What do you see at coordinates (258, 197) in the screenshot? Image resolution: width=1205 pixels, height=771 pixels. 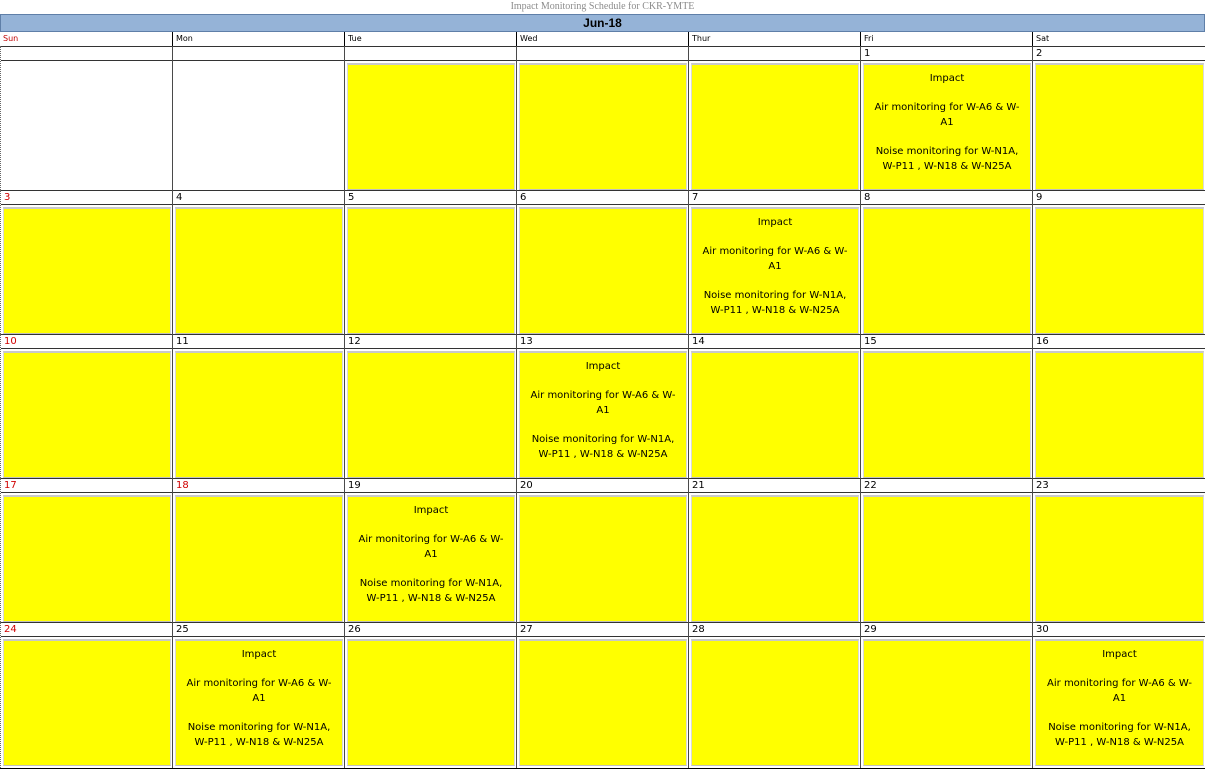 I see `day-number: 4` at bounding box center [258, 197].